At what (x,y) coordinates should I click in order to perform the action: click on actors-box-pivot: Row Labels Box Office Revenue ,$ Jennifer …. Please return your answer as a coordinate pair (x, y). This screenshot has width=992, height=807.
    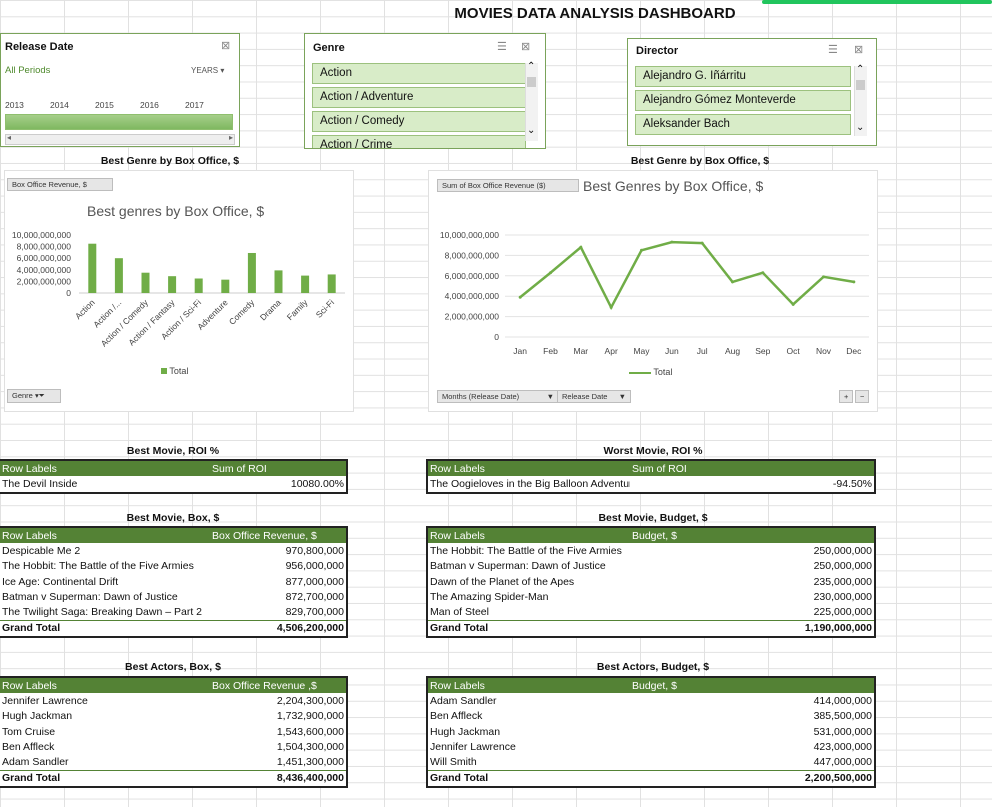
    Looking at the image, I should click on (174, 732).